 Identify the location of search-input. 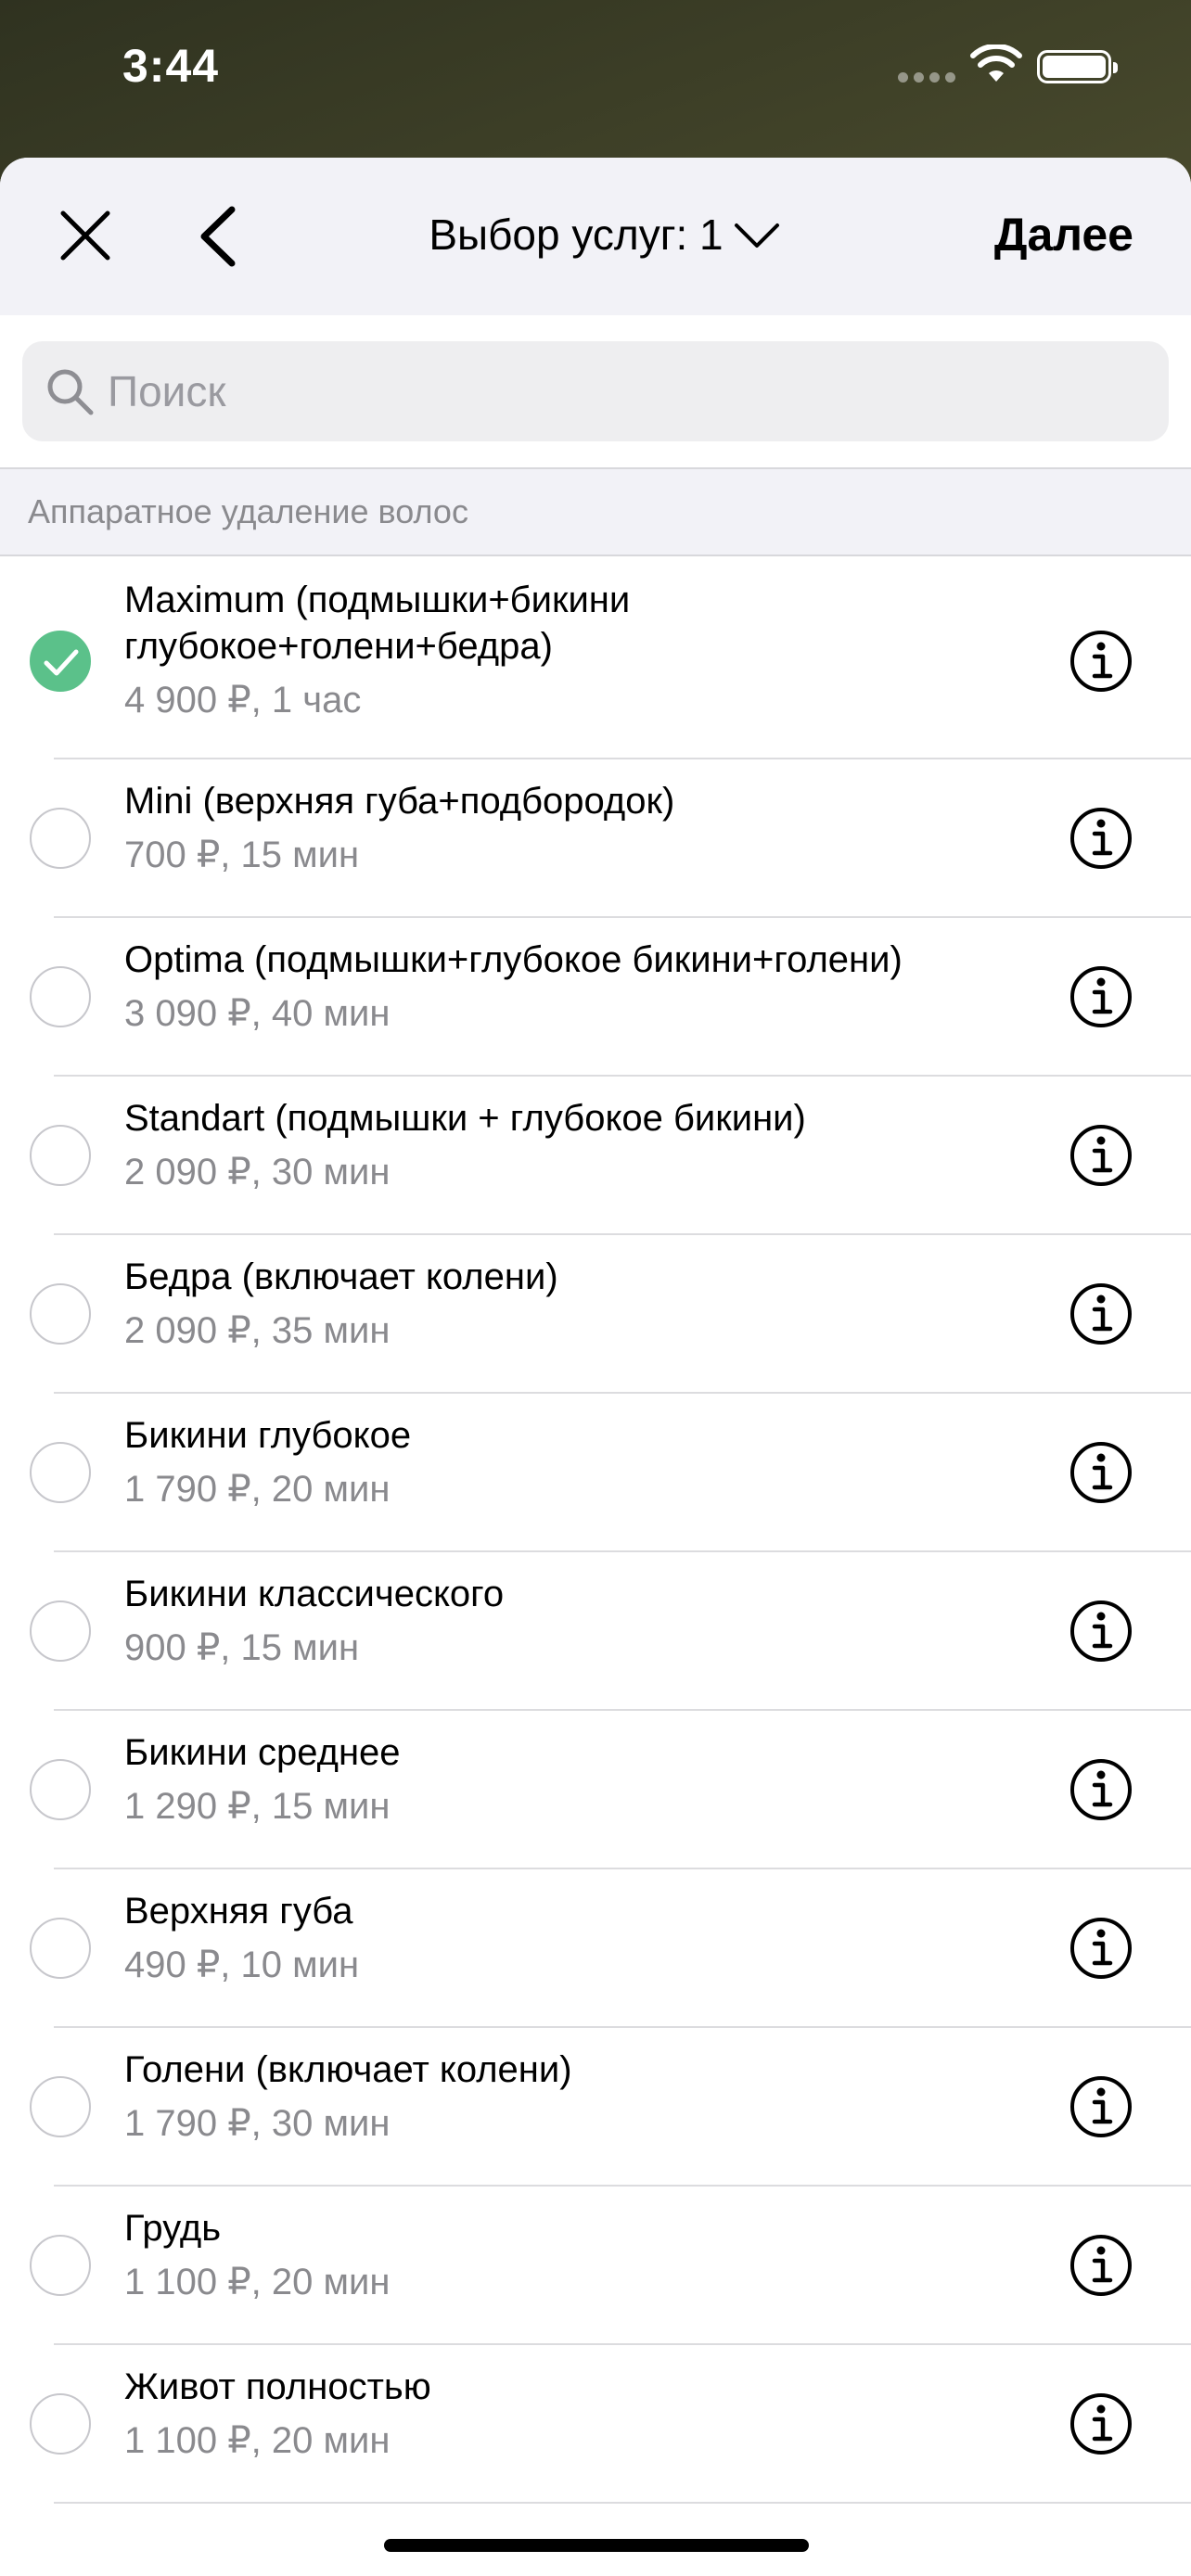
(638, 391).